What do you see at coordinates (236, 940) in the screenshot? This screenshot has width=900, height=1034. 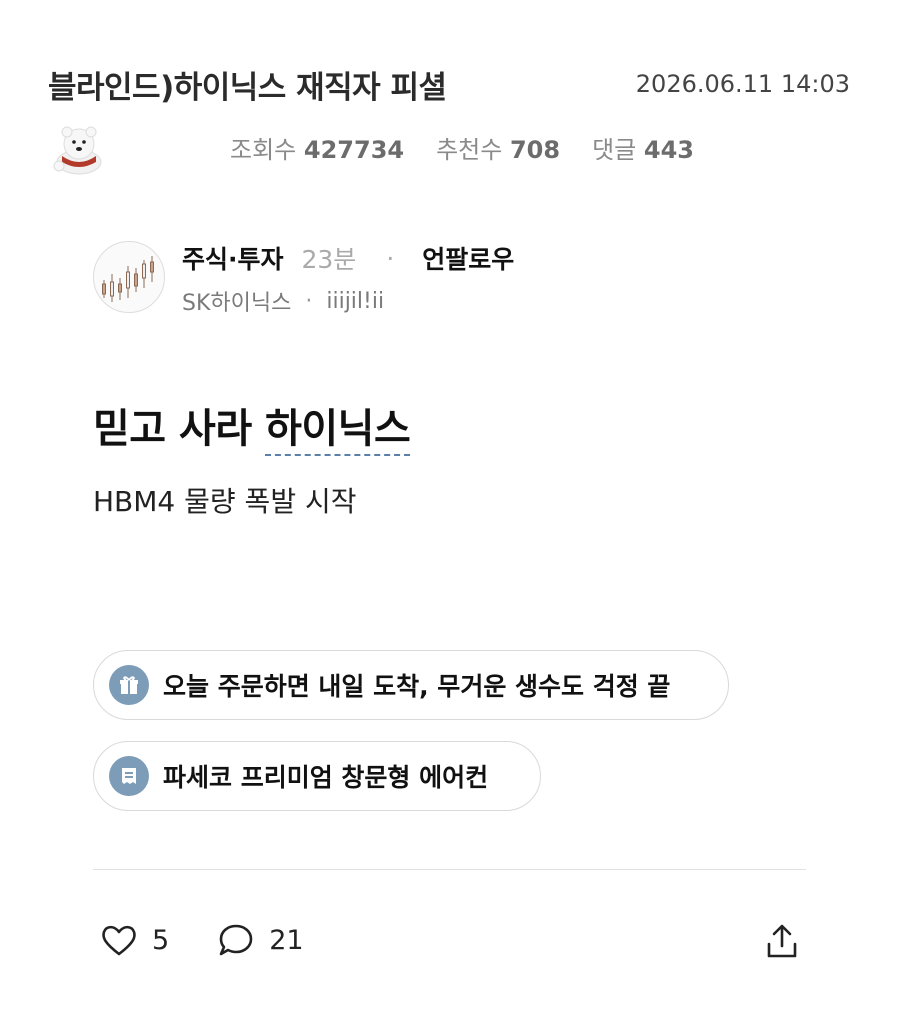 I see `comment-bubble-icon` at bounding box center [236, 940].